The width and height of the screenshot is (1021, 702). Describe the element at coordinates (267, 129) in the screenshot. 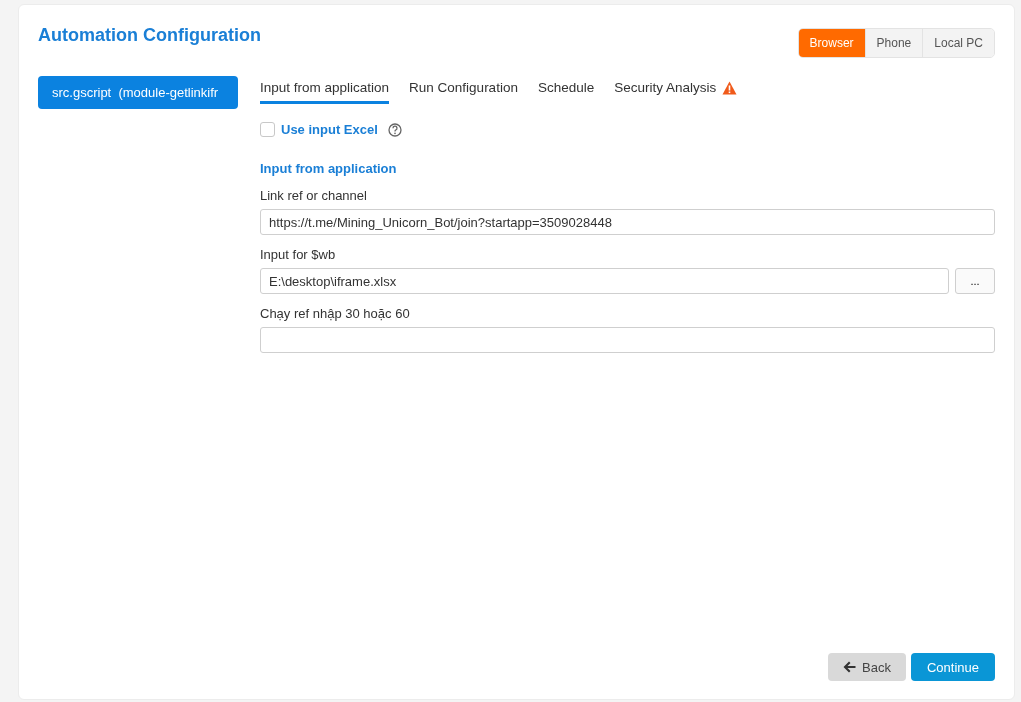

I see `checkbox` at that location.